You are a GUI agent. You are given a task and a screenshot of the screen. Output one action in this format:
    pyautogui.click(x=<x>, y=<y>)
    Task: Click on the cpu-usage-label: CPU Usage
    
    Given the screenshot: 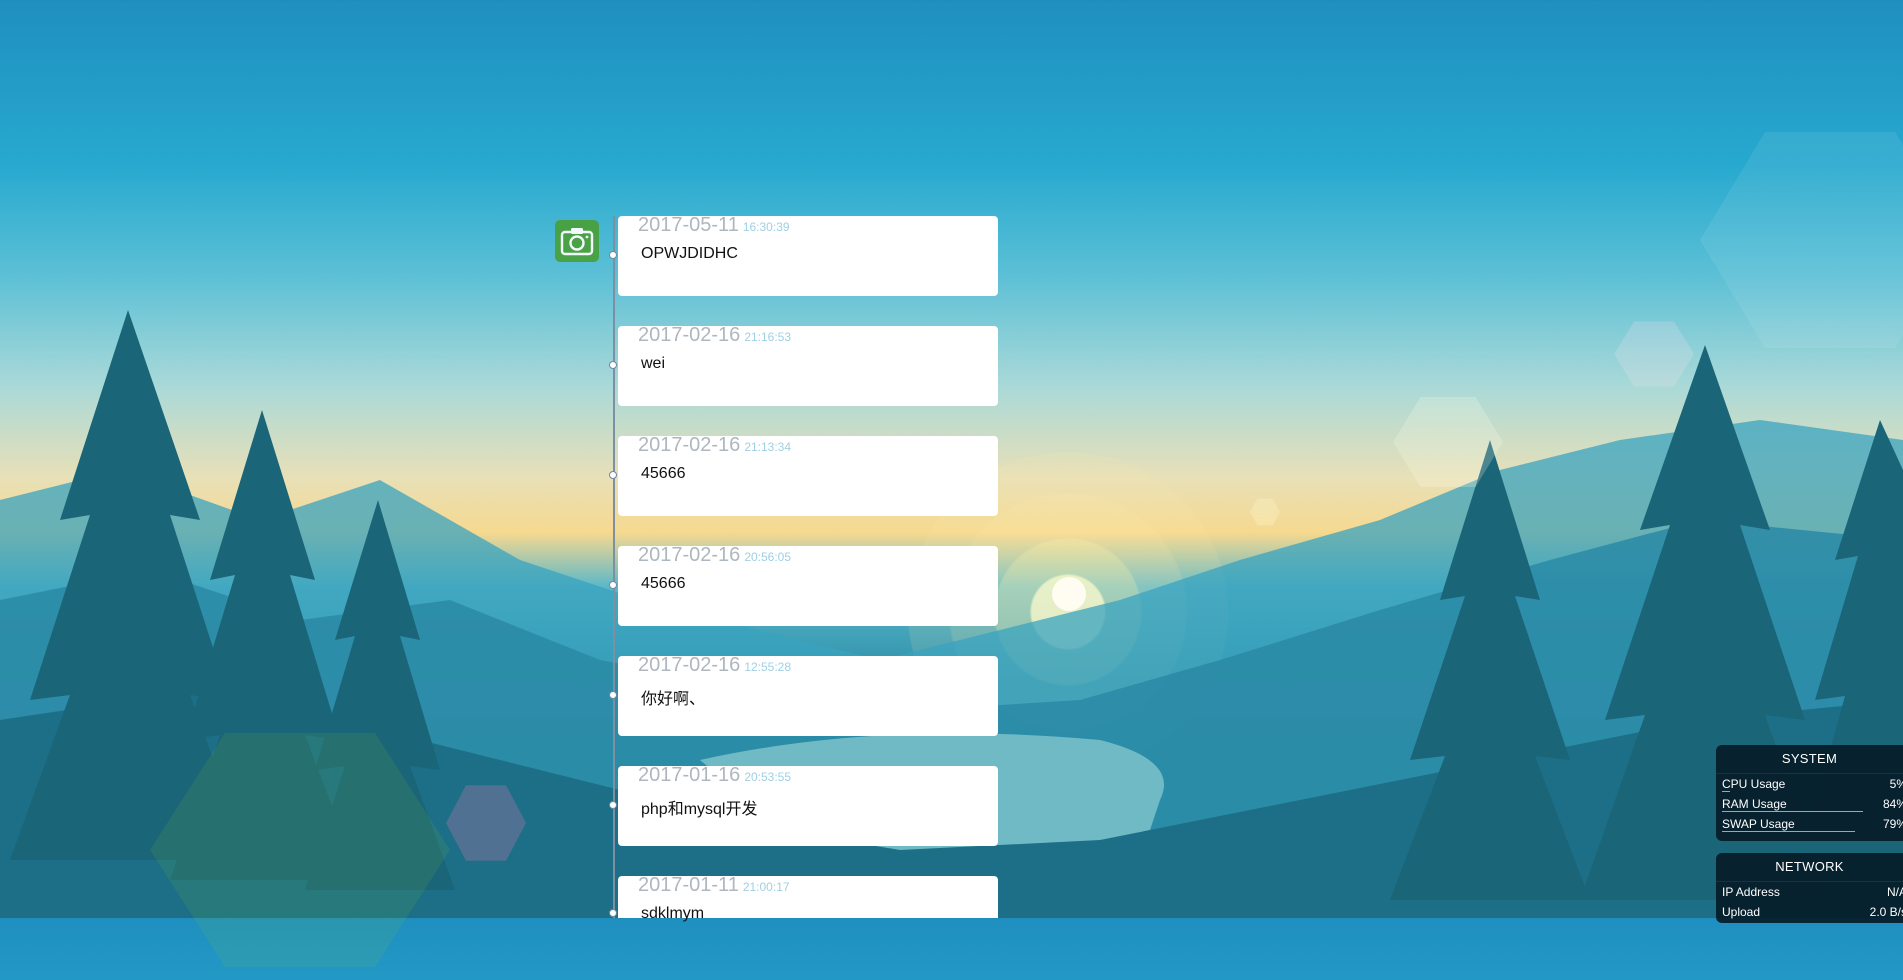 What is the action you would take?
    pyautogui.click(x=1754, y=784)
    